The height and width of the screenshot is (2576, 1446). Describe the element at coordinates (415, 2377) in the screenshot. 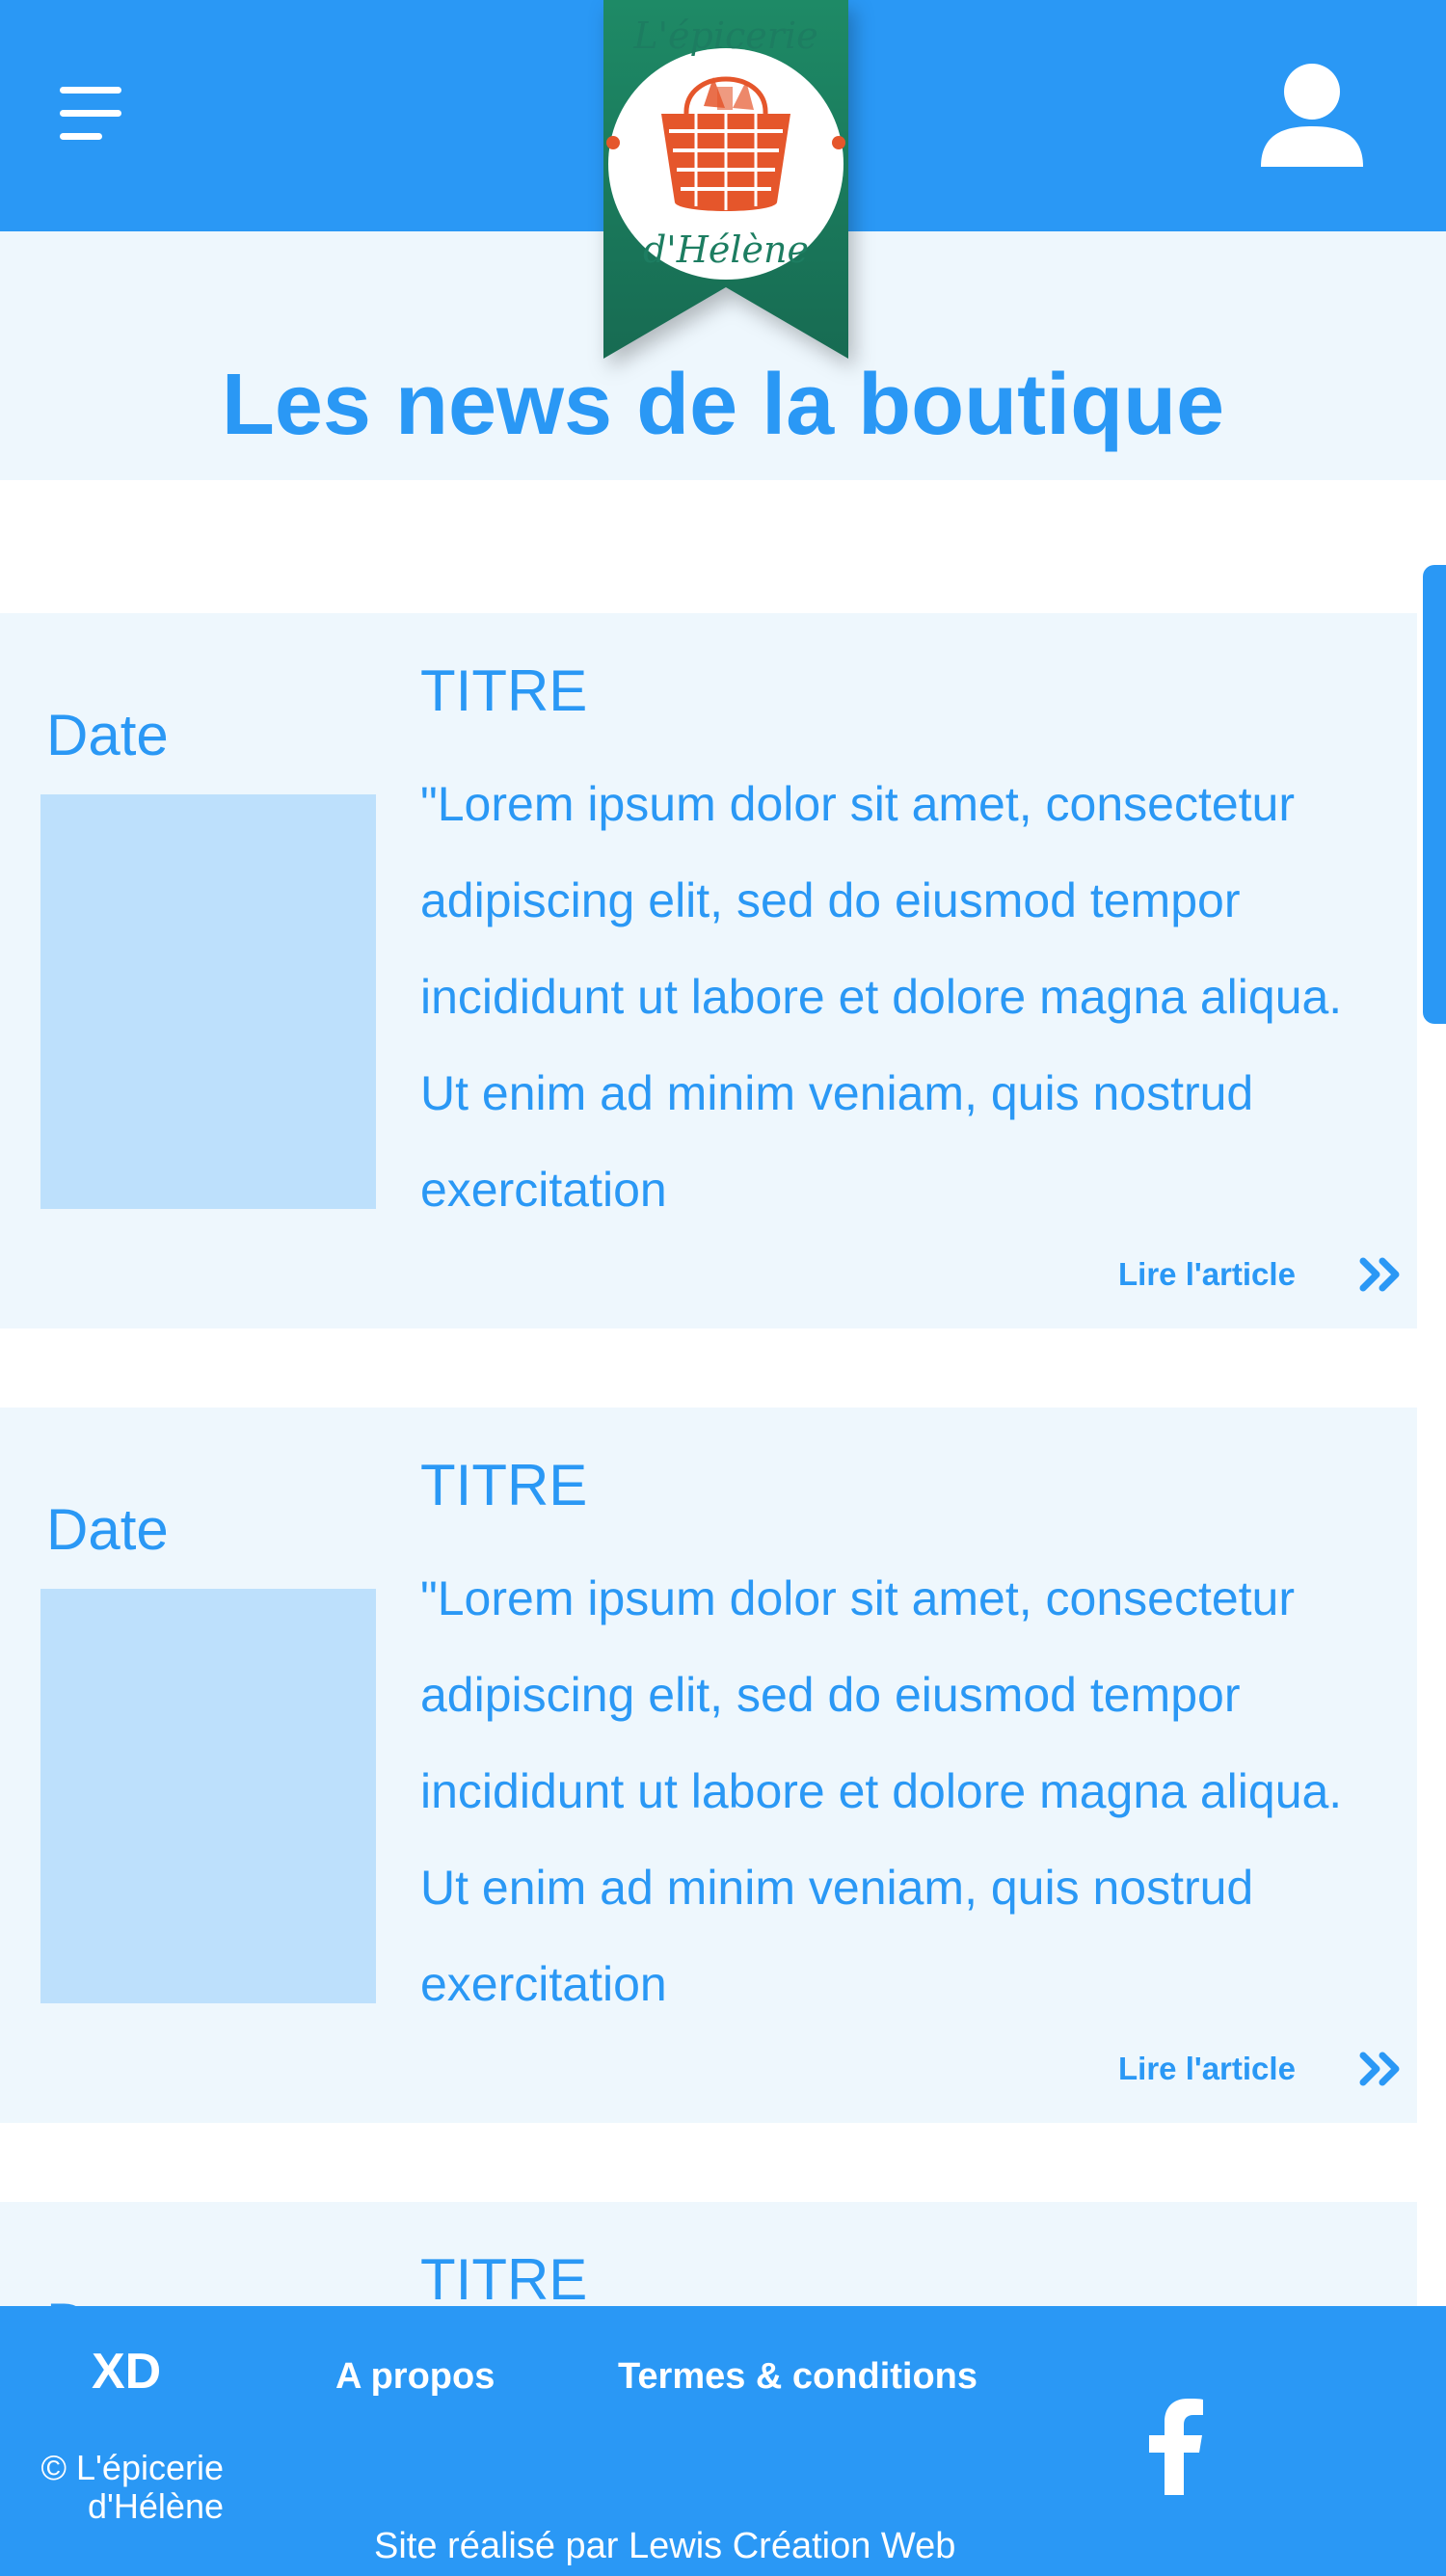

I see `footer-link-about: A propos` at that location.